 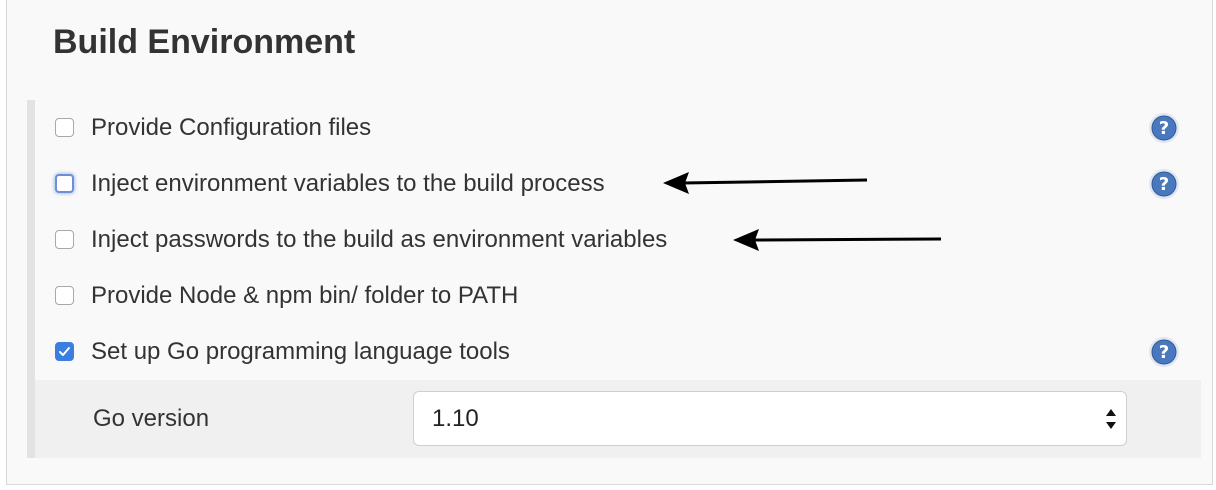 I want to click on option-label: Set up Go programming language tools, so click(x=300, y=351).